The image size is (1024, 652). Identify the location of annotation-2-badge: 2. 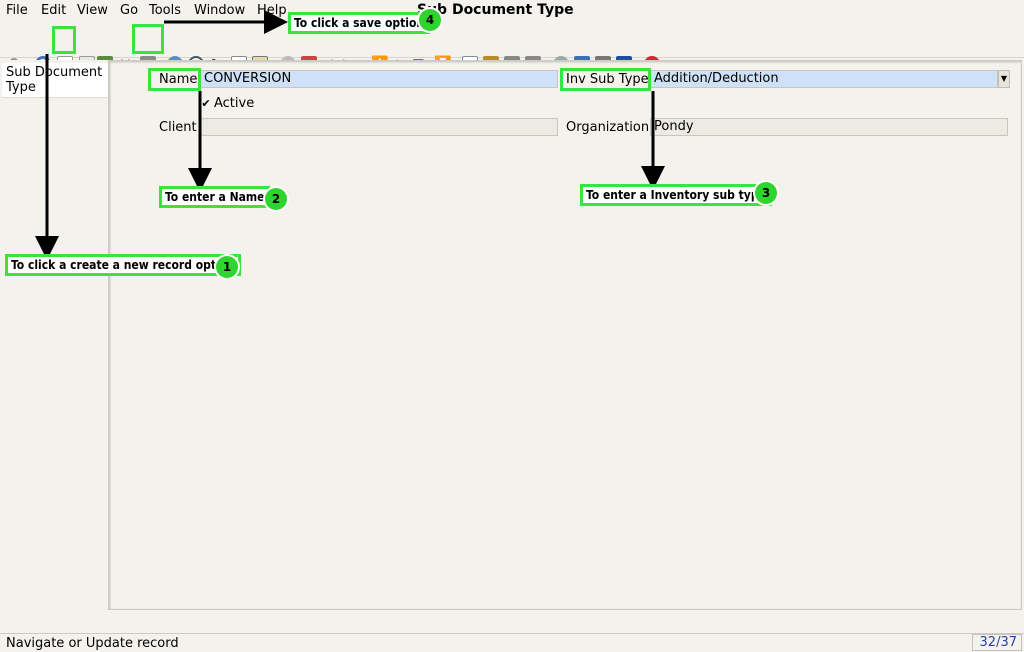
(276, 199).